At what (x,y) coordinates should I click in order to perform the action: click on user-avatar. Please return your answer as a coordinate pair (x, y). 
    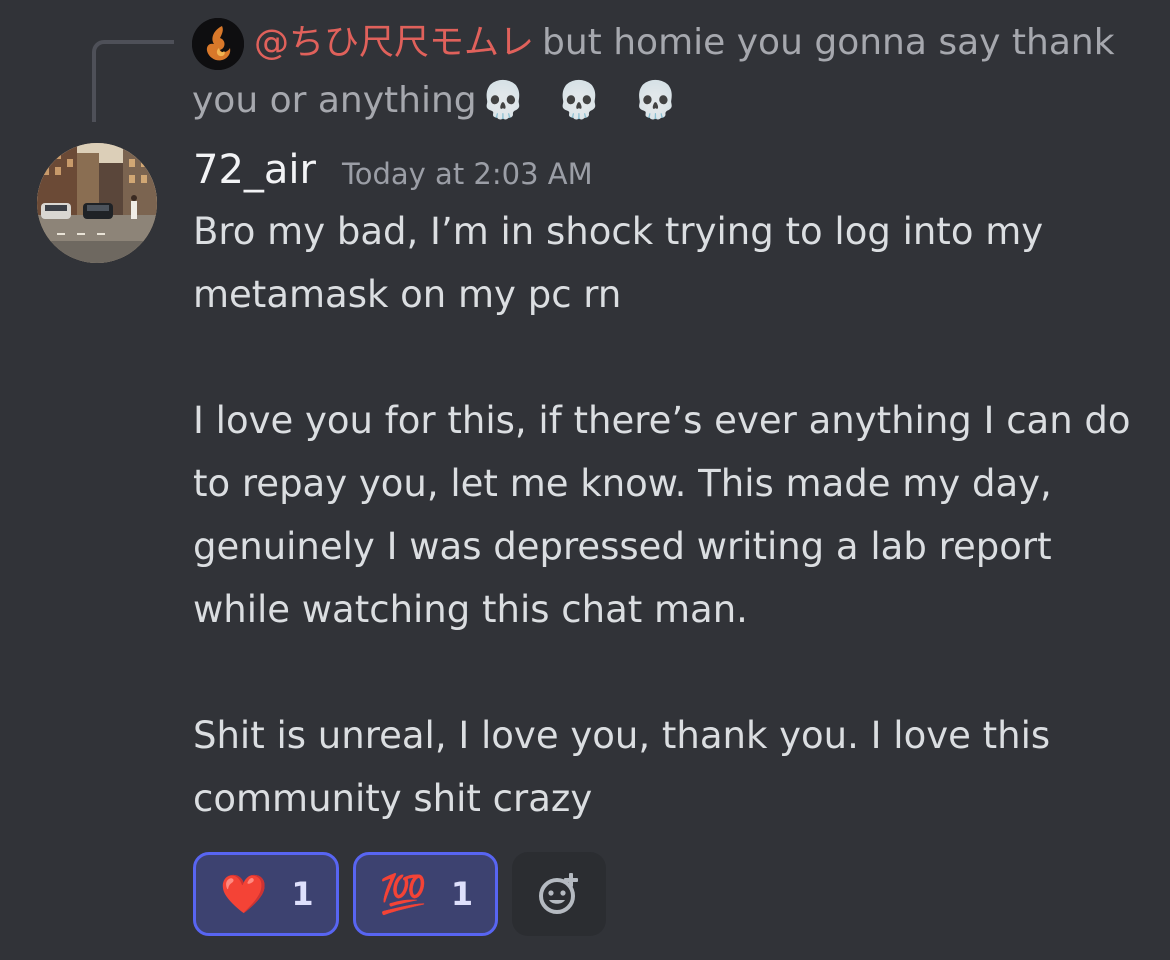
    Looking at the image, I should click on (97, 203).